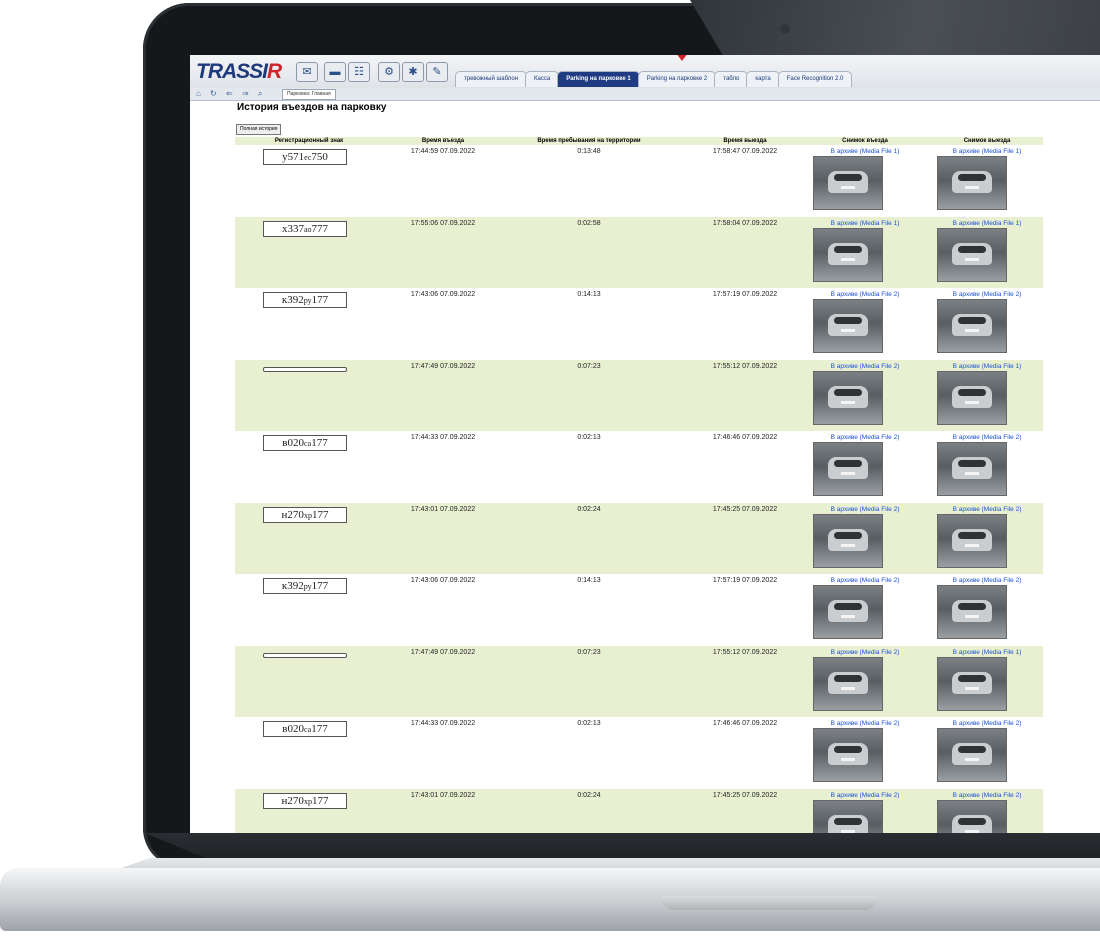 The width and height of the screenshot is (1100, 945). I want to click on back-icon: ⇐, so click(229, 94).